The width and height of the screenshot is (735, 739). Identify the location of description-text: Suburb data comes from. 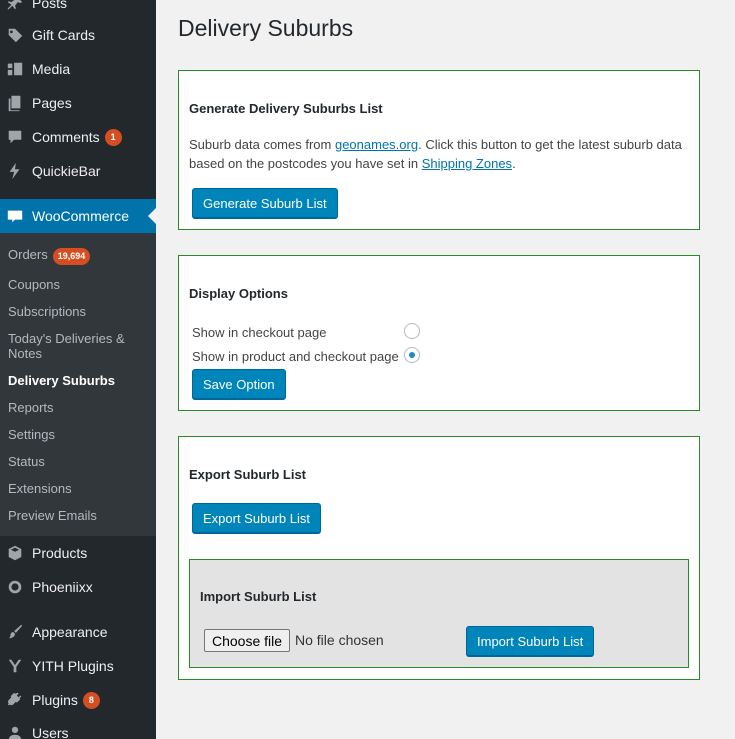
(262, 144).